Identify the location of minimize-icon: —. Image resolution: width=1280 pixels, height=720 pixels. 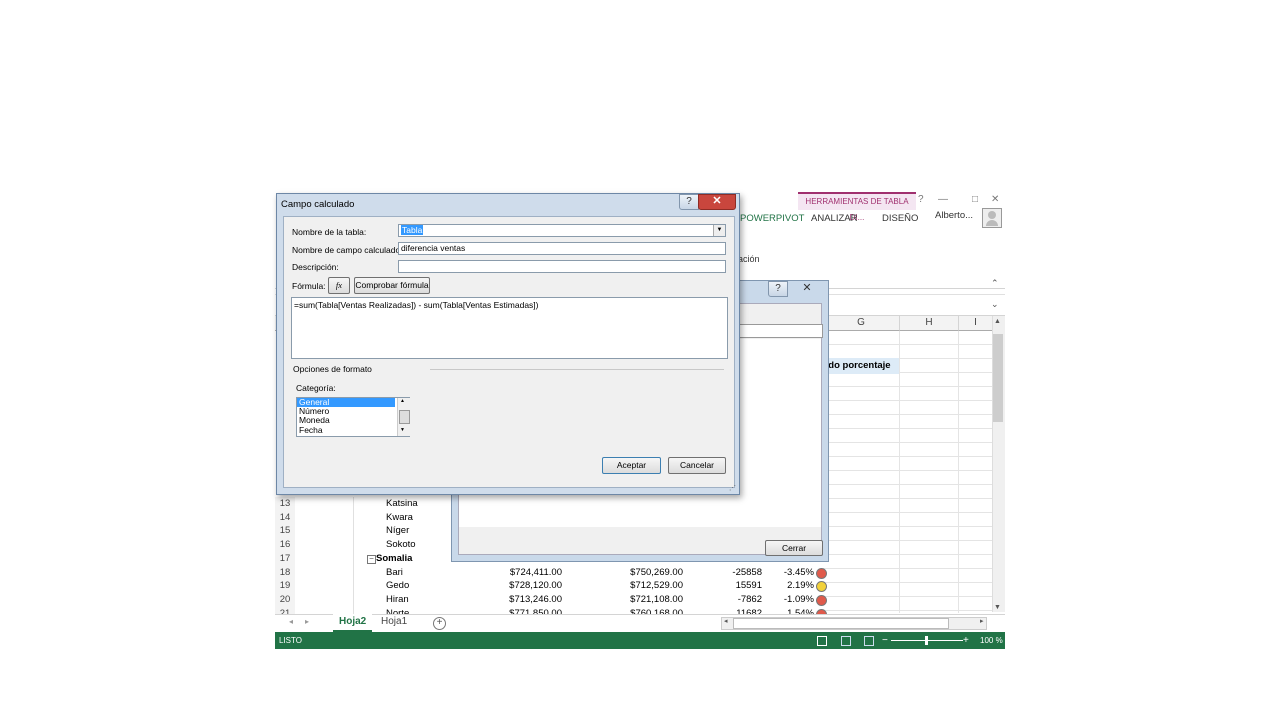
(943, 199).